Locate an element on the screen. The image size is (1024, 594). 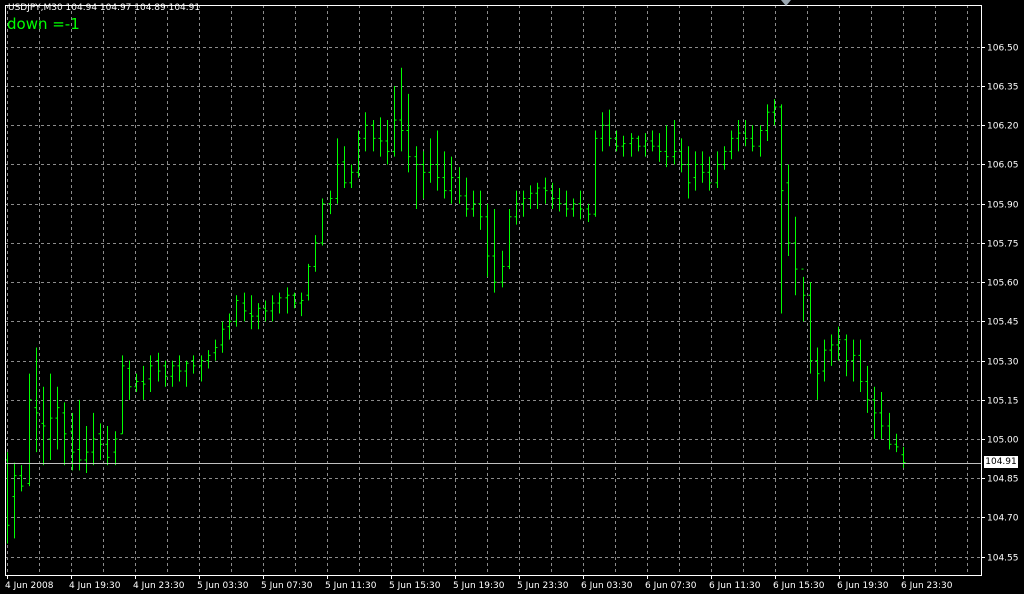
x-tick-label: 5 Jun 15:30 is located at coordinates (415, 586).